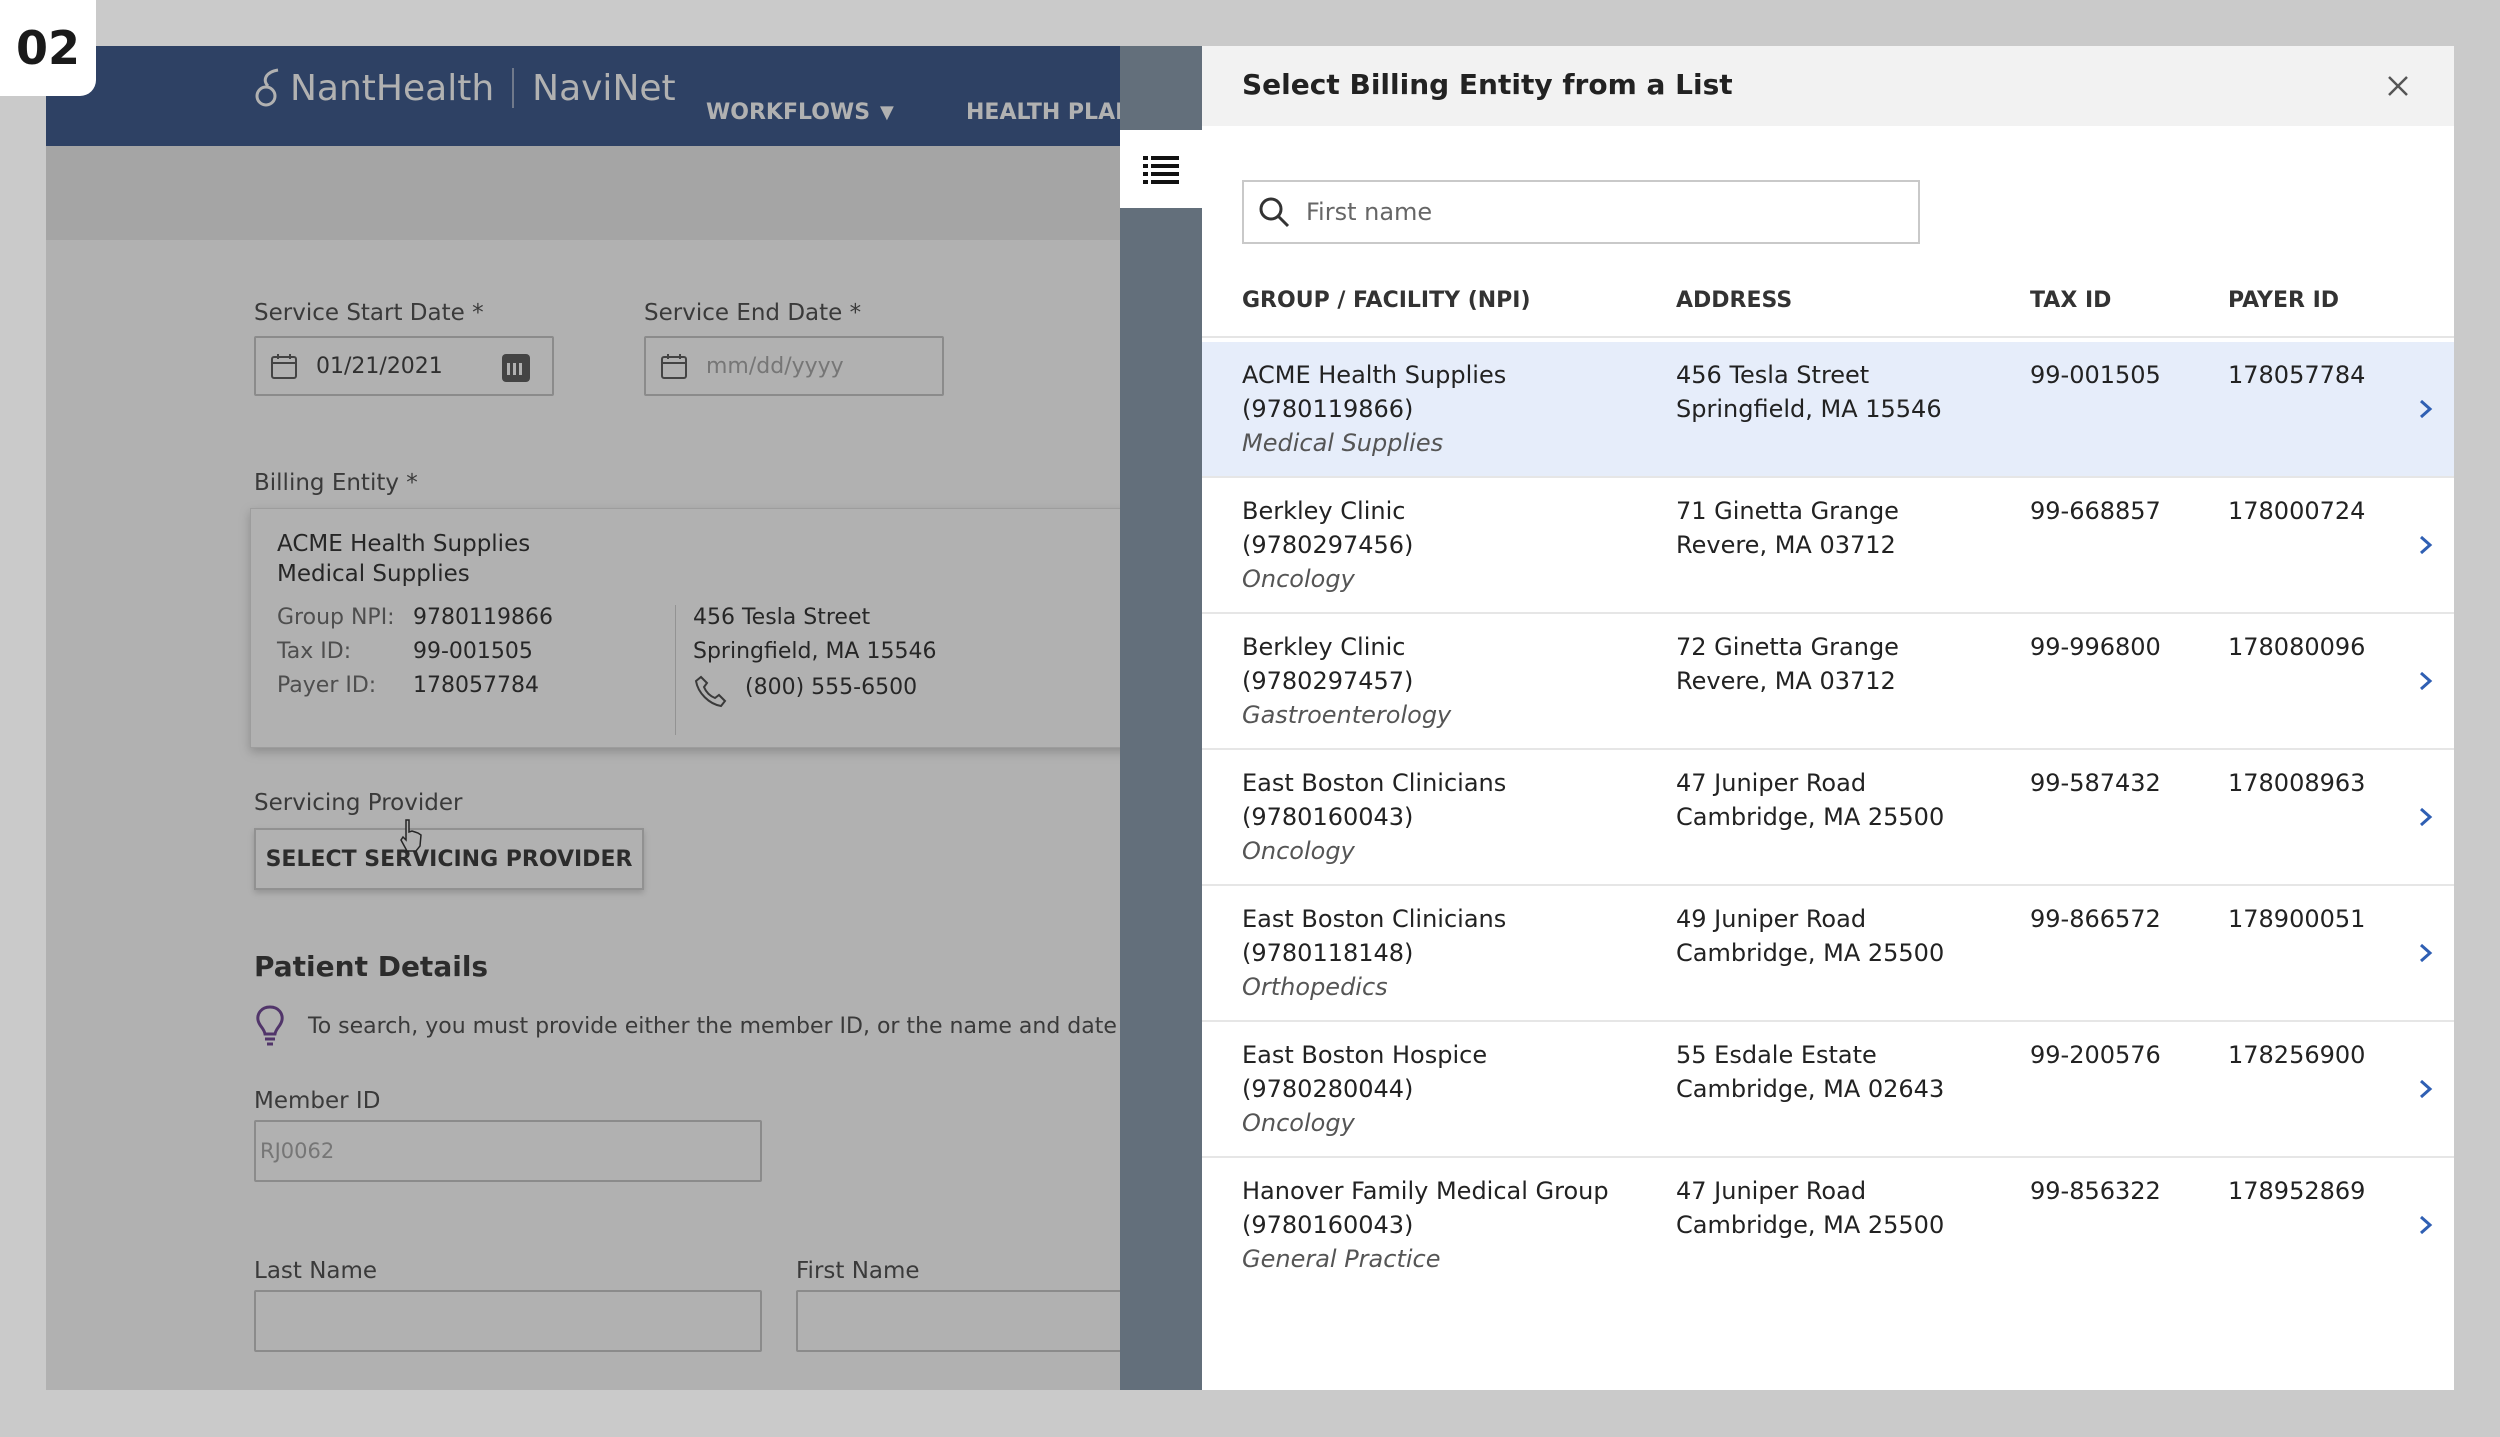  Describe the element at coordinates (1787, 664) in the screenshot. I see `address-cell: 72 Ginetta Grange Revere, MA 03712` at that location.